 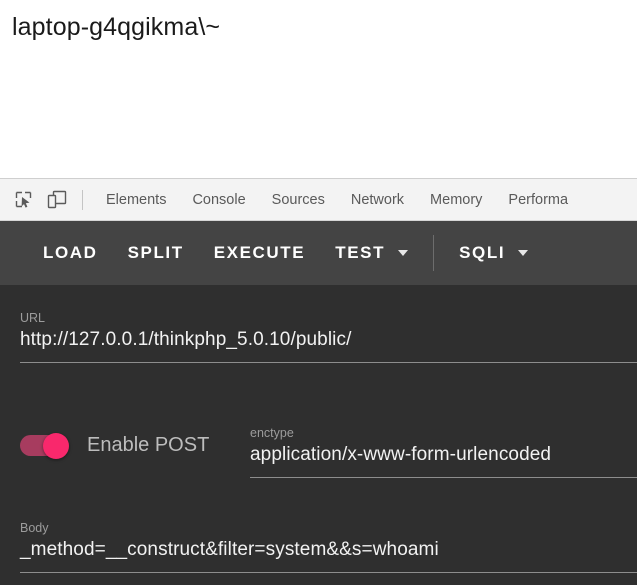 I want to click on tab-performance: Performa, so click(x=538, y=200).